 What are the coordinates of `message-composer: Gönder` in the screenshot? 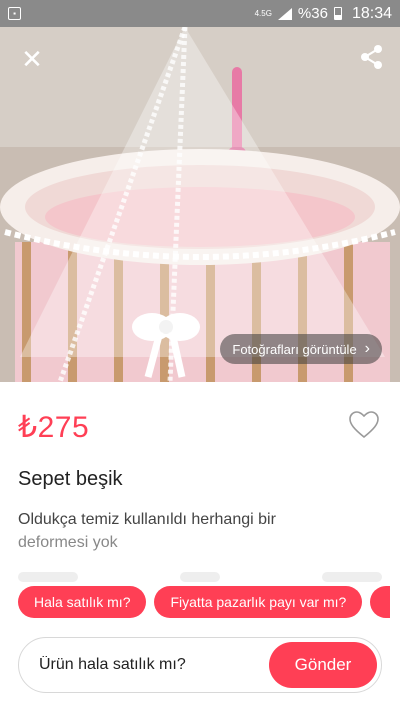 It's located at (200, 665).